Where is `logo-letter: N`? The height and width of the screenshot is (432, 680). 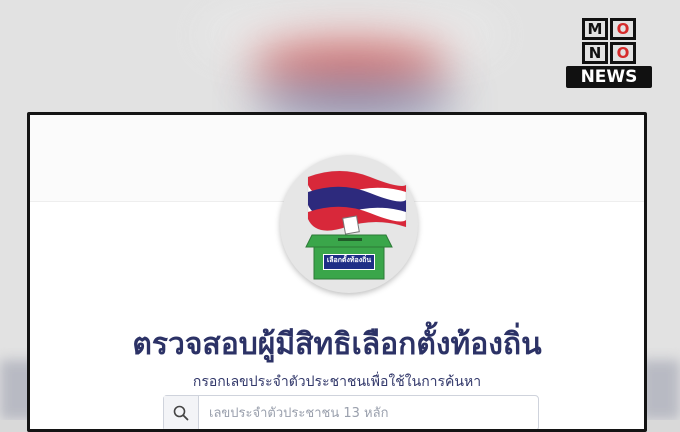 logo-letter: N is located at coordinates (595, 53).